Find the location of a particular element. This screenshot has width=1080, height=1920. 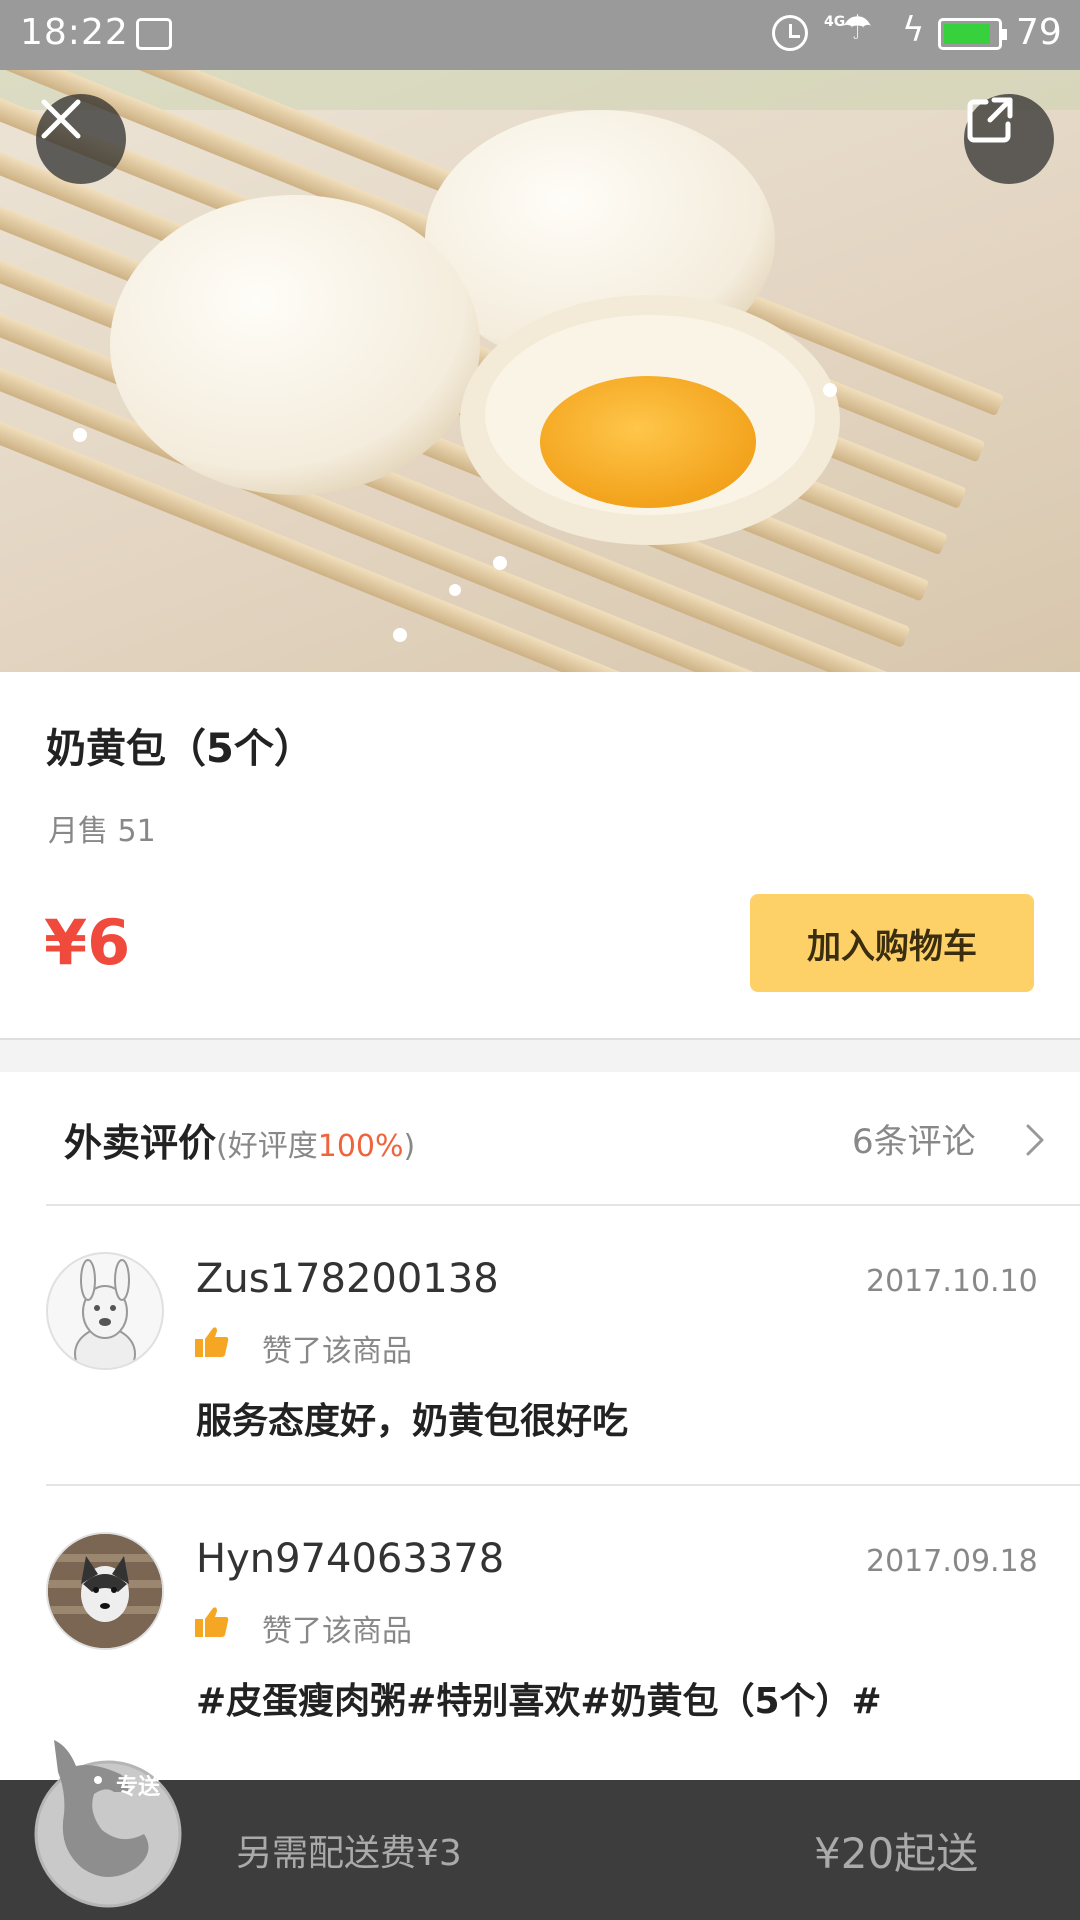

review-text: #皮蛋瘦肉粥#特别喜欢#奶黄包（5个）# is located at coordinates (539, 1701).